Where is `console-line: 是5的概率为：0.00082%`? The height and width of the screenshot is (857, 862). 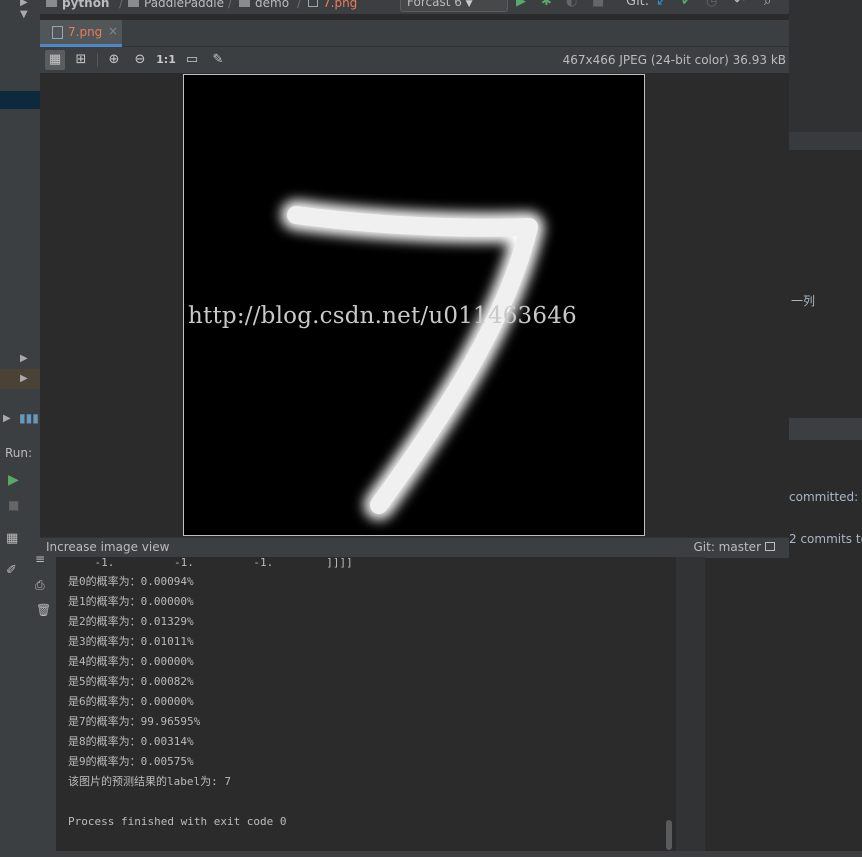
console-line: 是5的概率为：0.00082% is located at coordinates (131, 681).